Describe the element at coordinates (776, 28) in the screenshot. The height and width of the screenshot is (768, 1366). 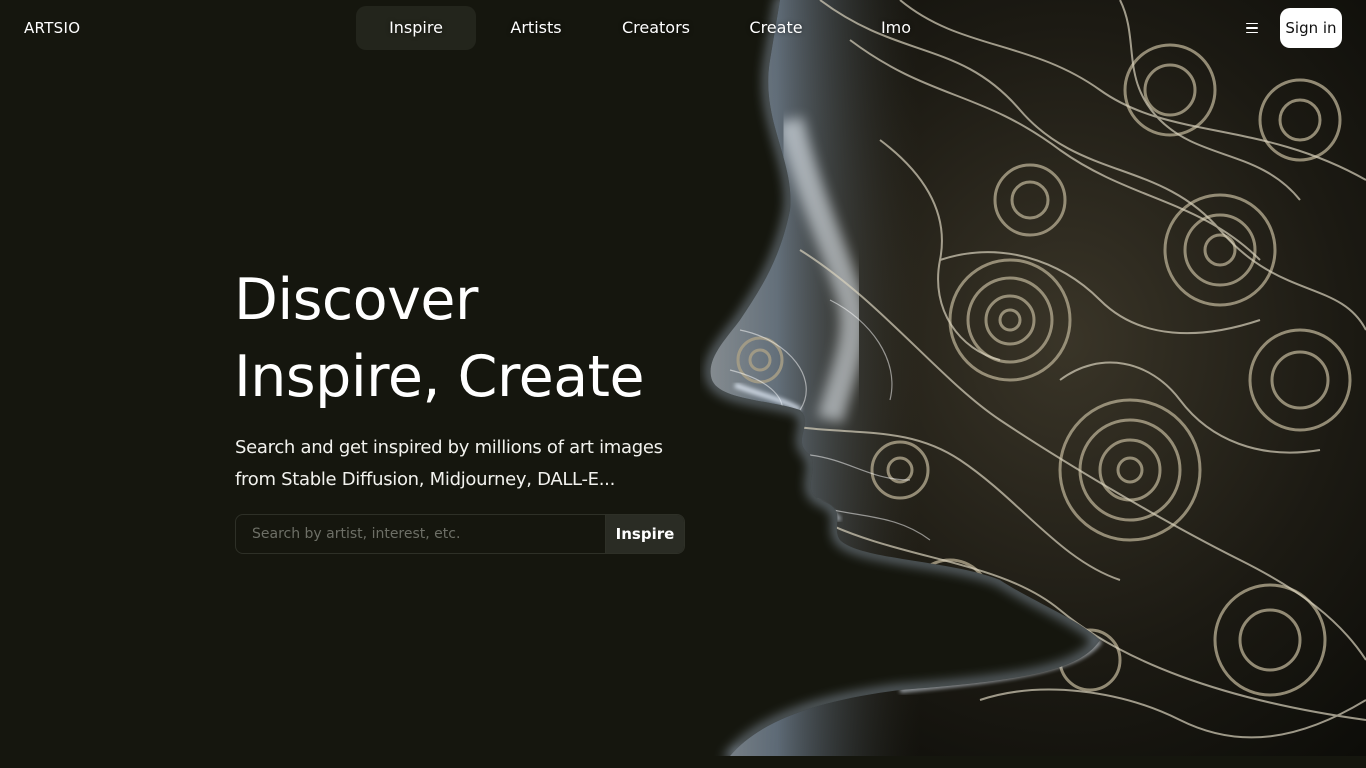
I see `nav-item-create: Create` at that location.